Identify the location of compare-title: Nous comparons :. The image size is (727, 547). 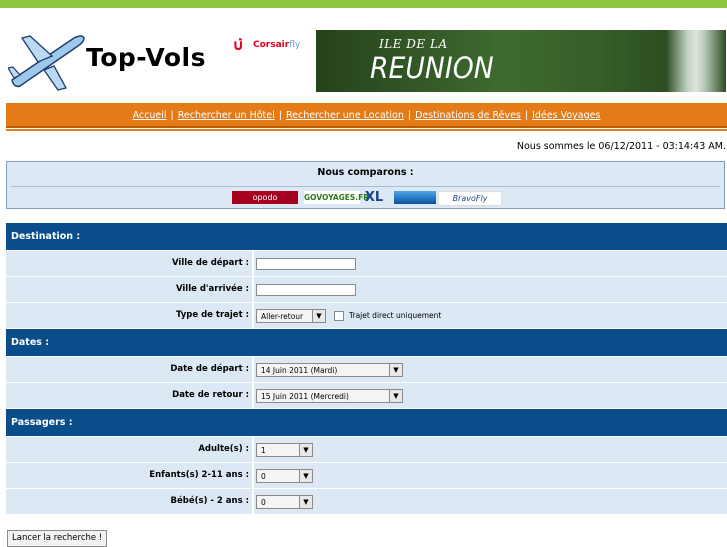
(365, 172).